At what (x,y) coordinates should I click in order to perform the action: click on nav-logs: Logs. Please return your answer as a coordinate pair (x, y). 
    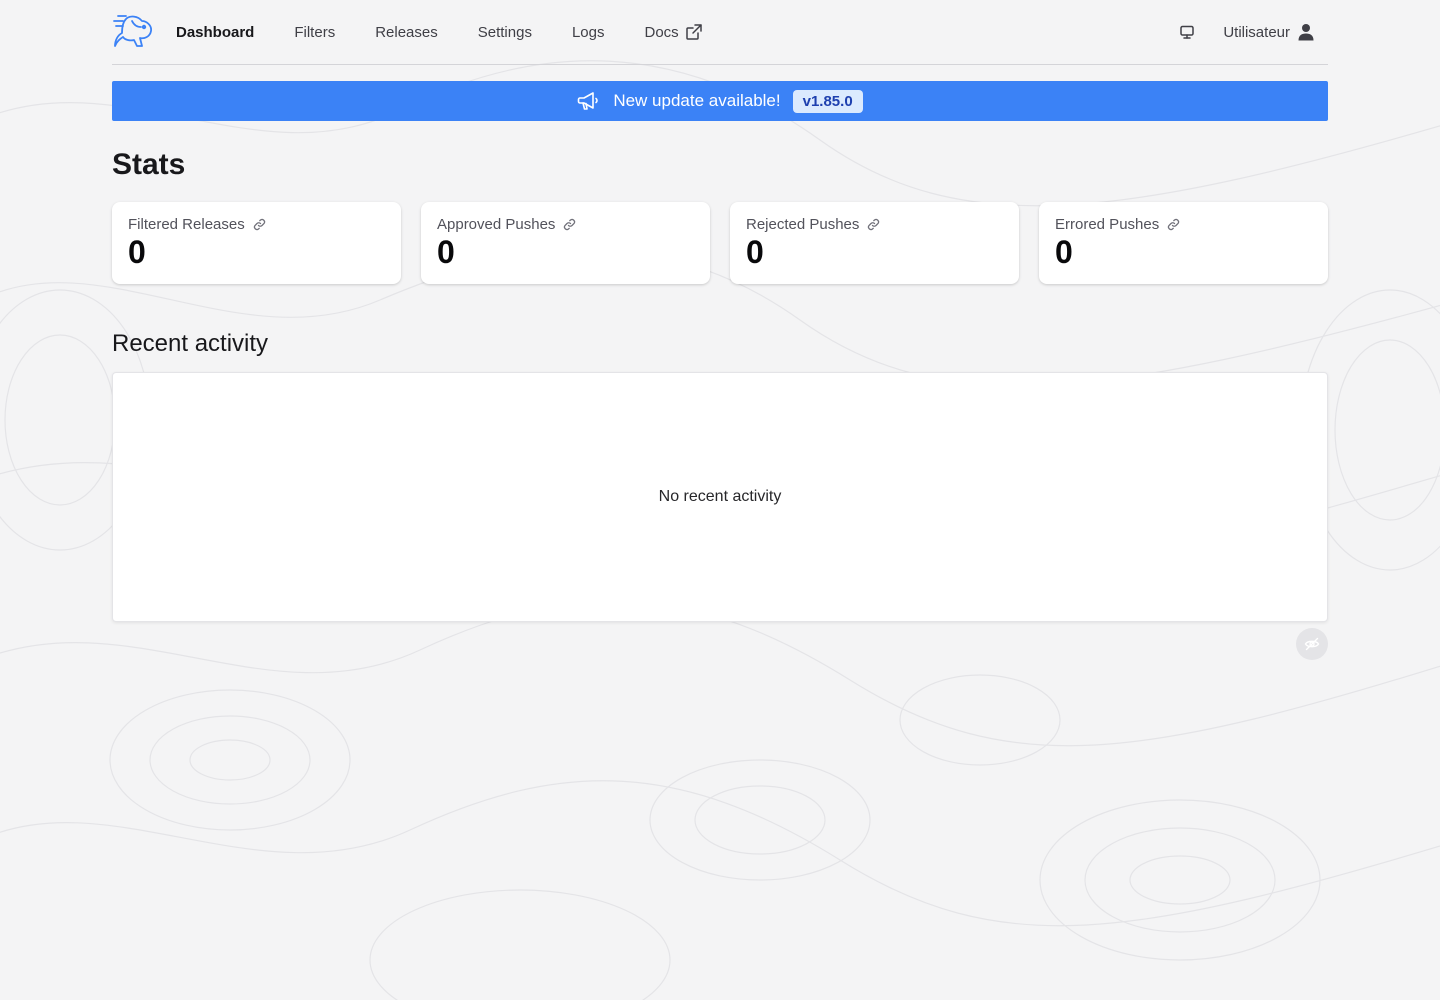
    Looking at the image, I should click on (588, 32).